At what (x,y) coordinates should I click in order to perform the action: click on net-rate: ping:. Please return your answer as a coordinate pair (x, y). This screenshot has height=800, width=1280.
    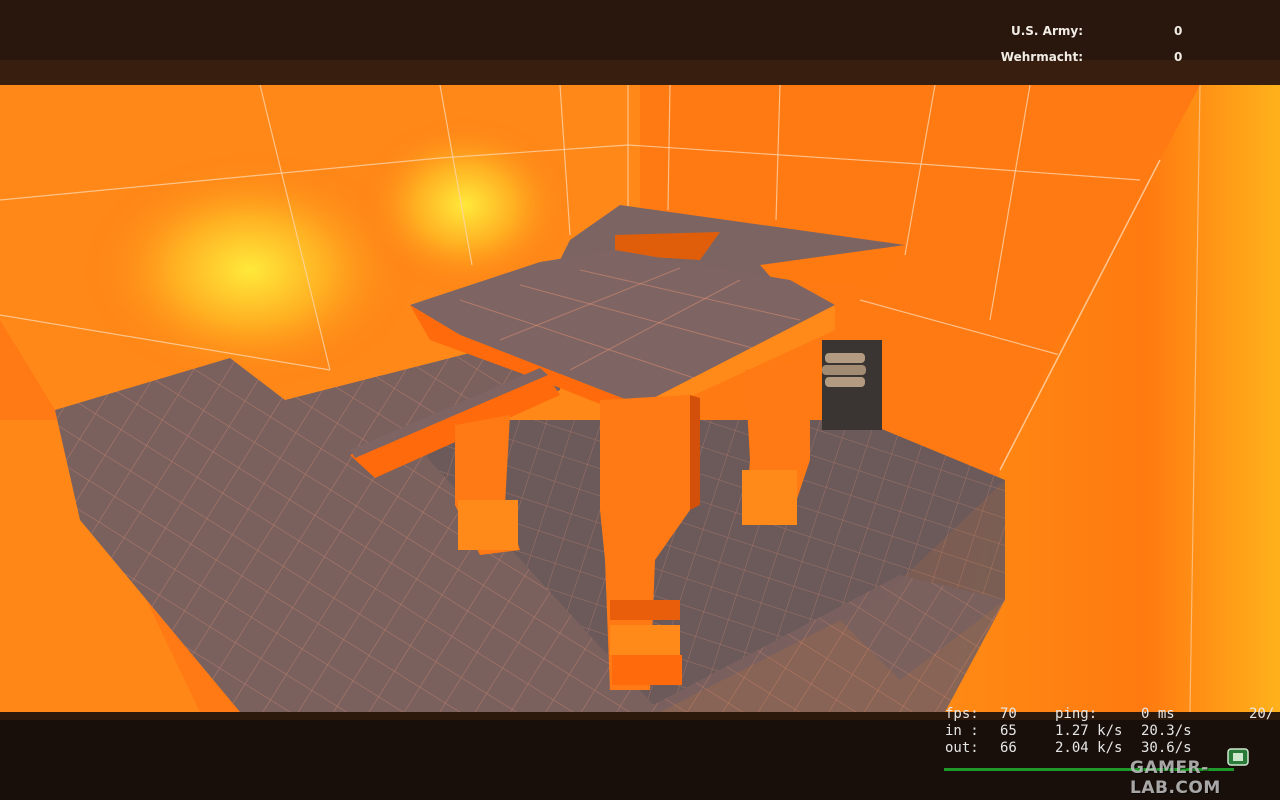
    Looking at the image, I should click on (1076, 714).